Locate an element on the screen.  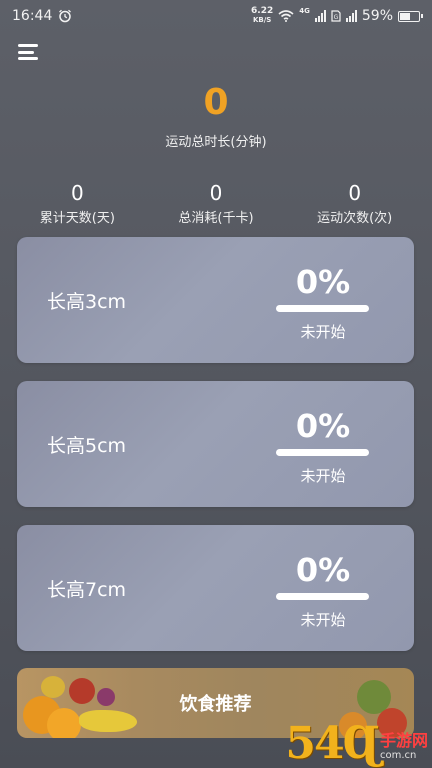
stats-row: 0 累计天数(天) 0 总消耗(千卡) 0 运动次数(次) is located at coordinates (216, 203).